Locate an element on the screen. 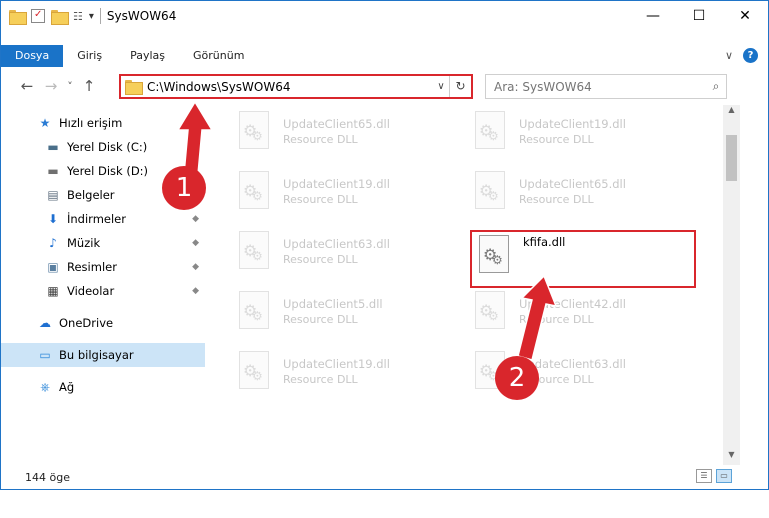  sidebar-item-label: Videolar is located at coordinates (91, 291).